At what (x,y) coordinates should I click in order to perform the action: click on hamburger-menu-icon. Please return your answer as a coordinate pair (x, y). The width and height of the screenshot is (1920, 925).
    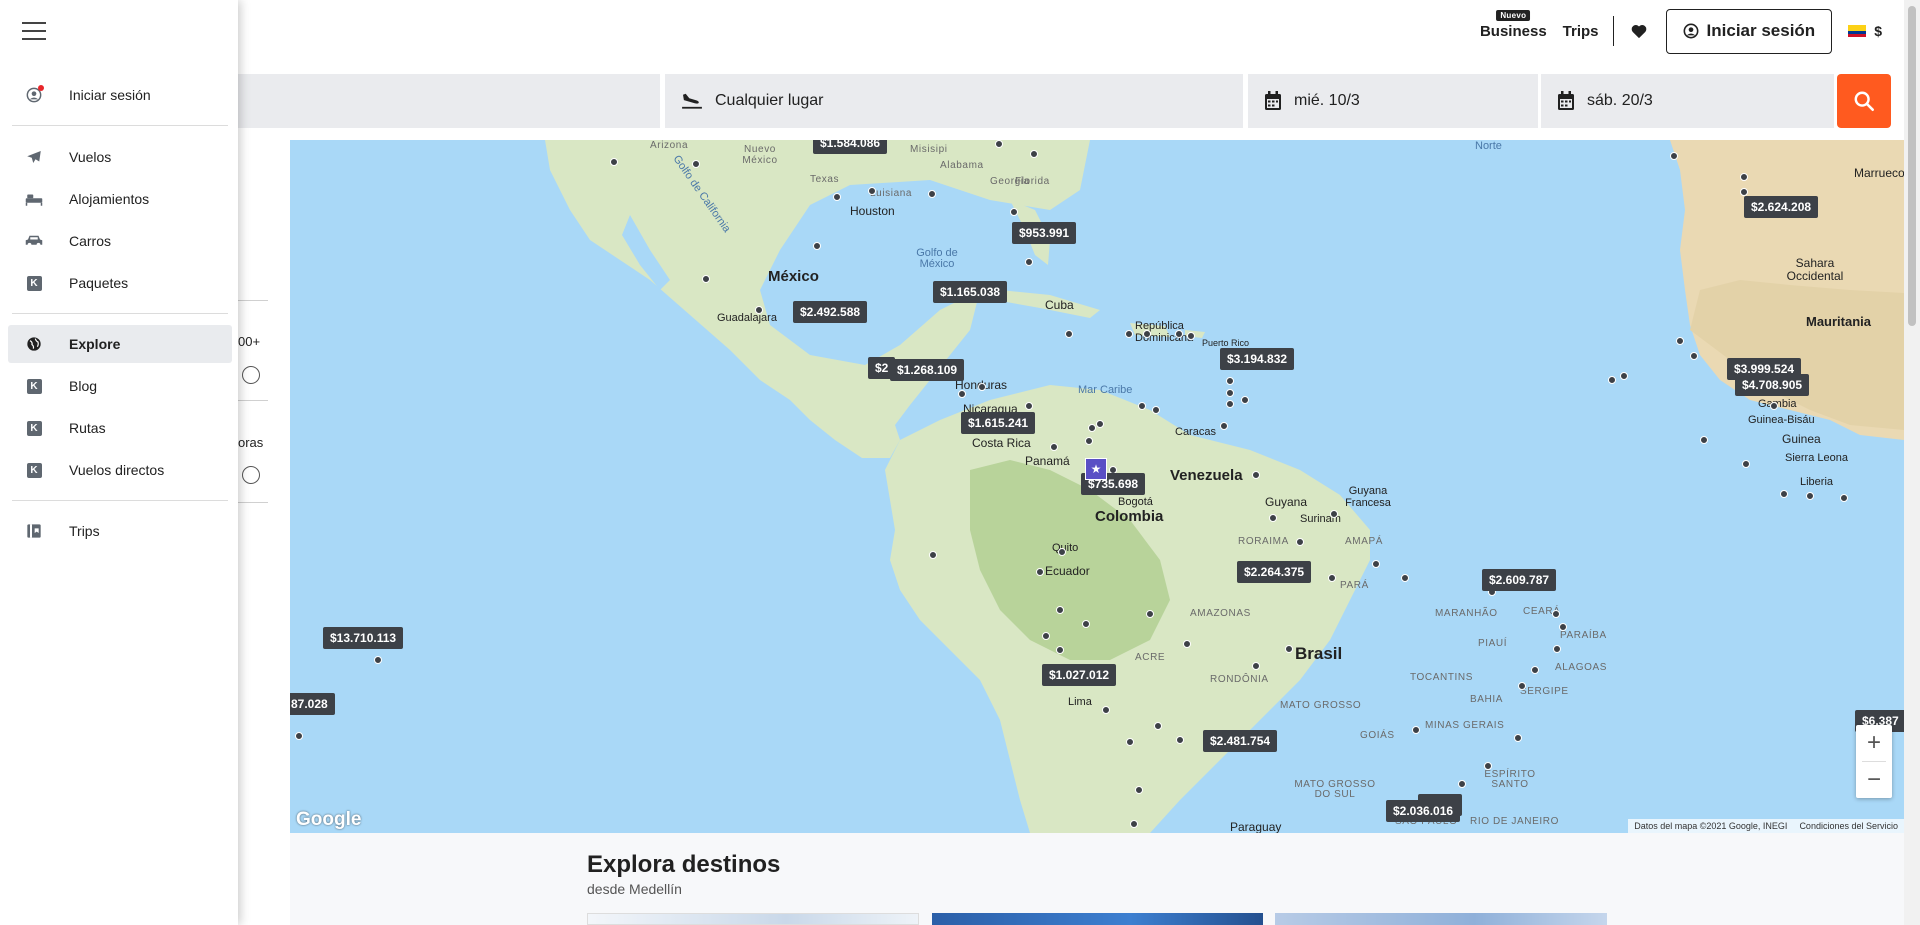
    Looking at the image, I should click on (34, 31).